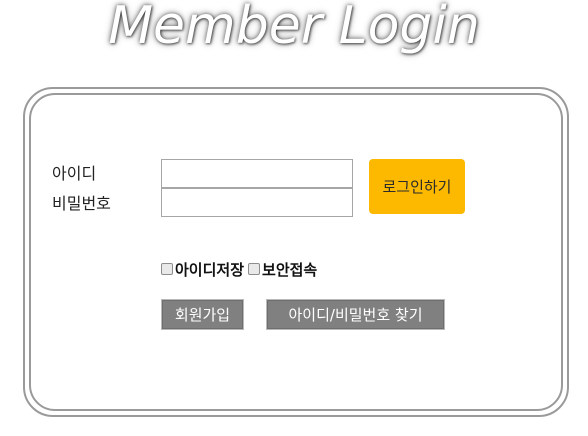 This screenshot has height=436, width=588. What do you see at coordinates (81, 203) in the screenshot?
I see `password-label: 비밀번호` at bounding box center [81, 203].